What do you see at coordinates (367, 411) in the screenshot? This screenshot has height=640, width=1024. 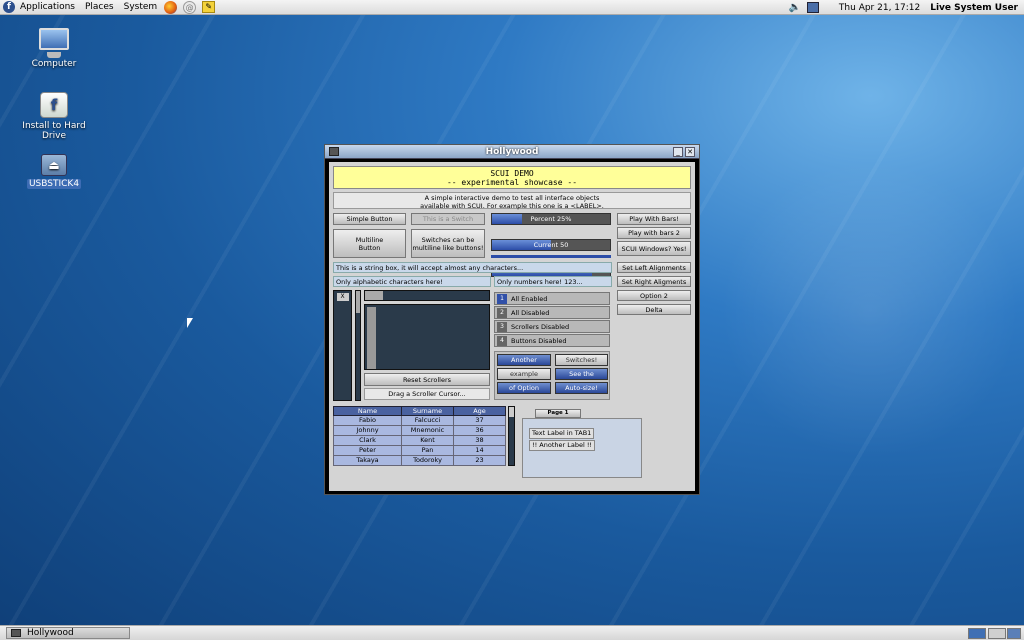 I see `table-header: Name` at bounding box center [367, 411].